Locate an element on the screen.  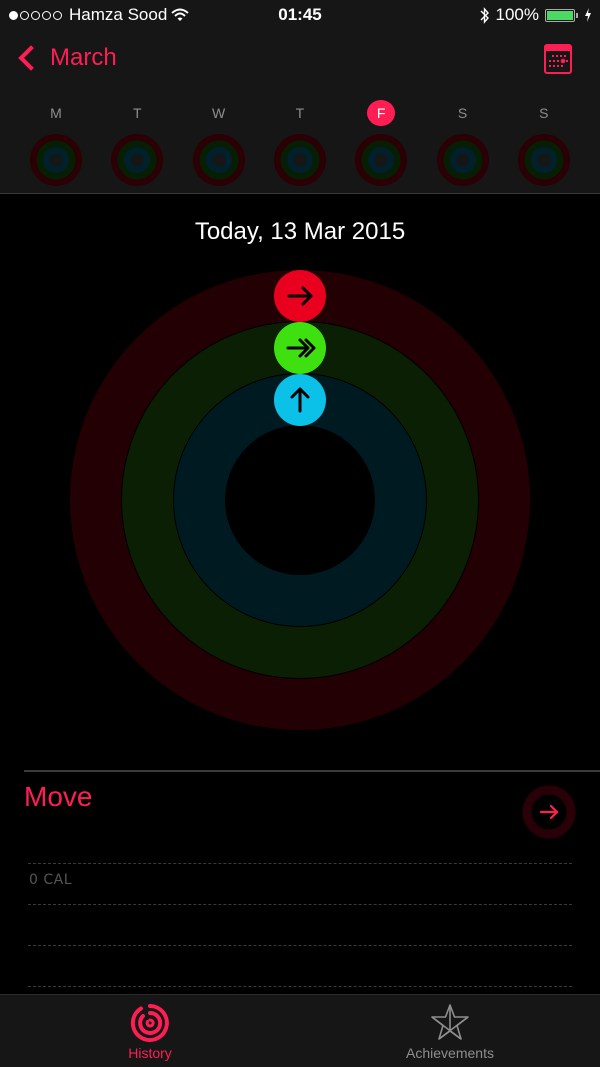
move-ring-button is located at coordinates (549, 812).